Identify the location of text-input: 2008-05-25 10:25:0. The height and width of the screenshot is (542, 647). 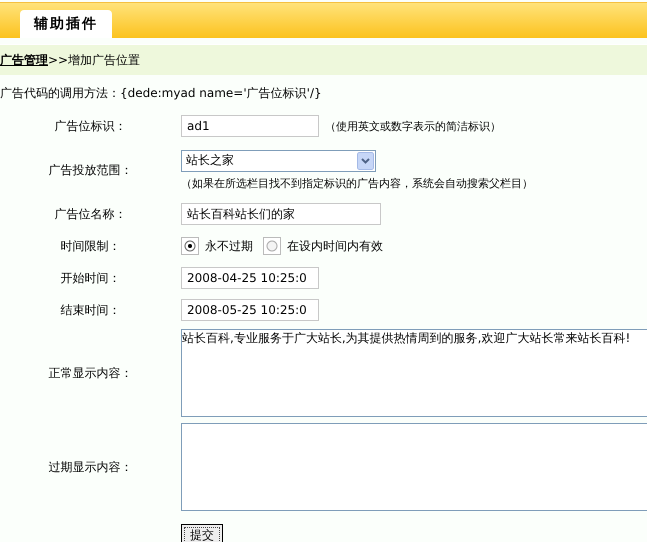
(250, 310).